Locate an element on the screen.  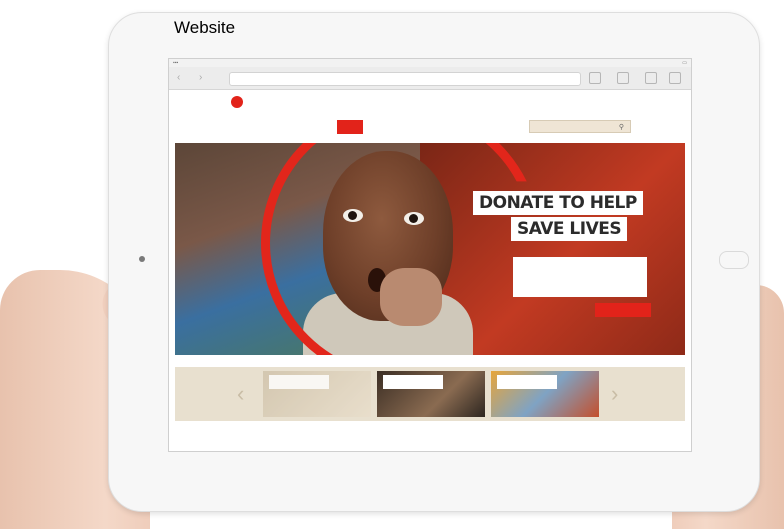
reader-icon is located at coordinates (595, 78).